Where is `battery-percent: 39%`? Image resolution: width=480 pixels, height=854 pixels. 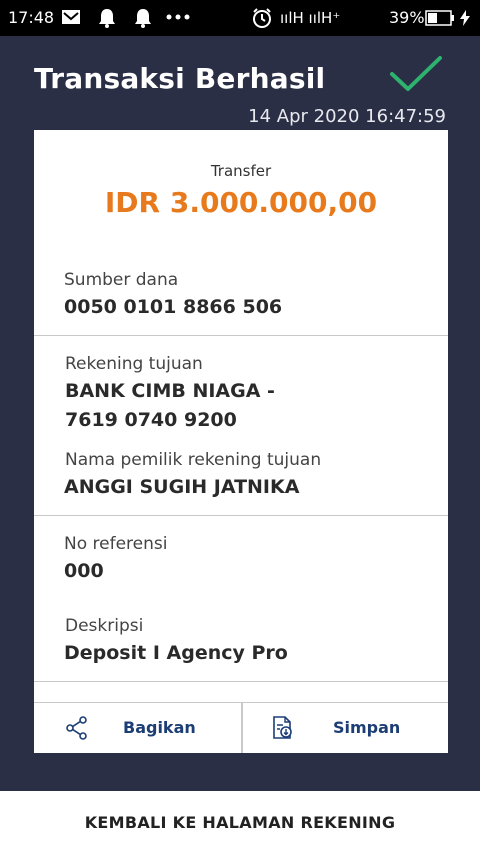
battery-percent: 39% is located at coordinates (407, 17).